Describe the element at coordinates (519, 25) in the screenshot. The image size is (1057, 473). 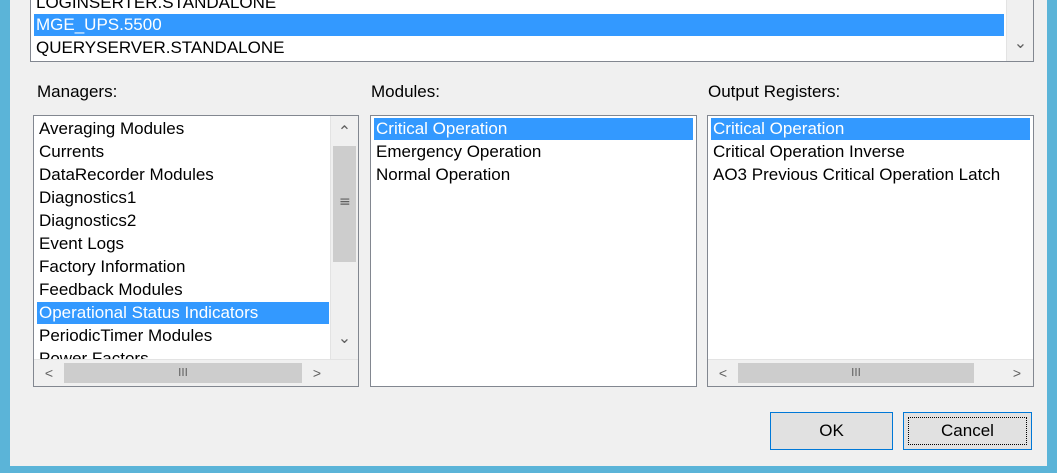
I see `node-list-item-selected: MGE_UPS.5500` at that location.